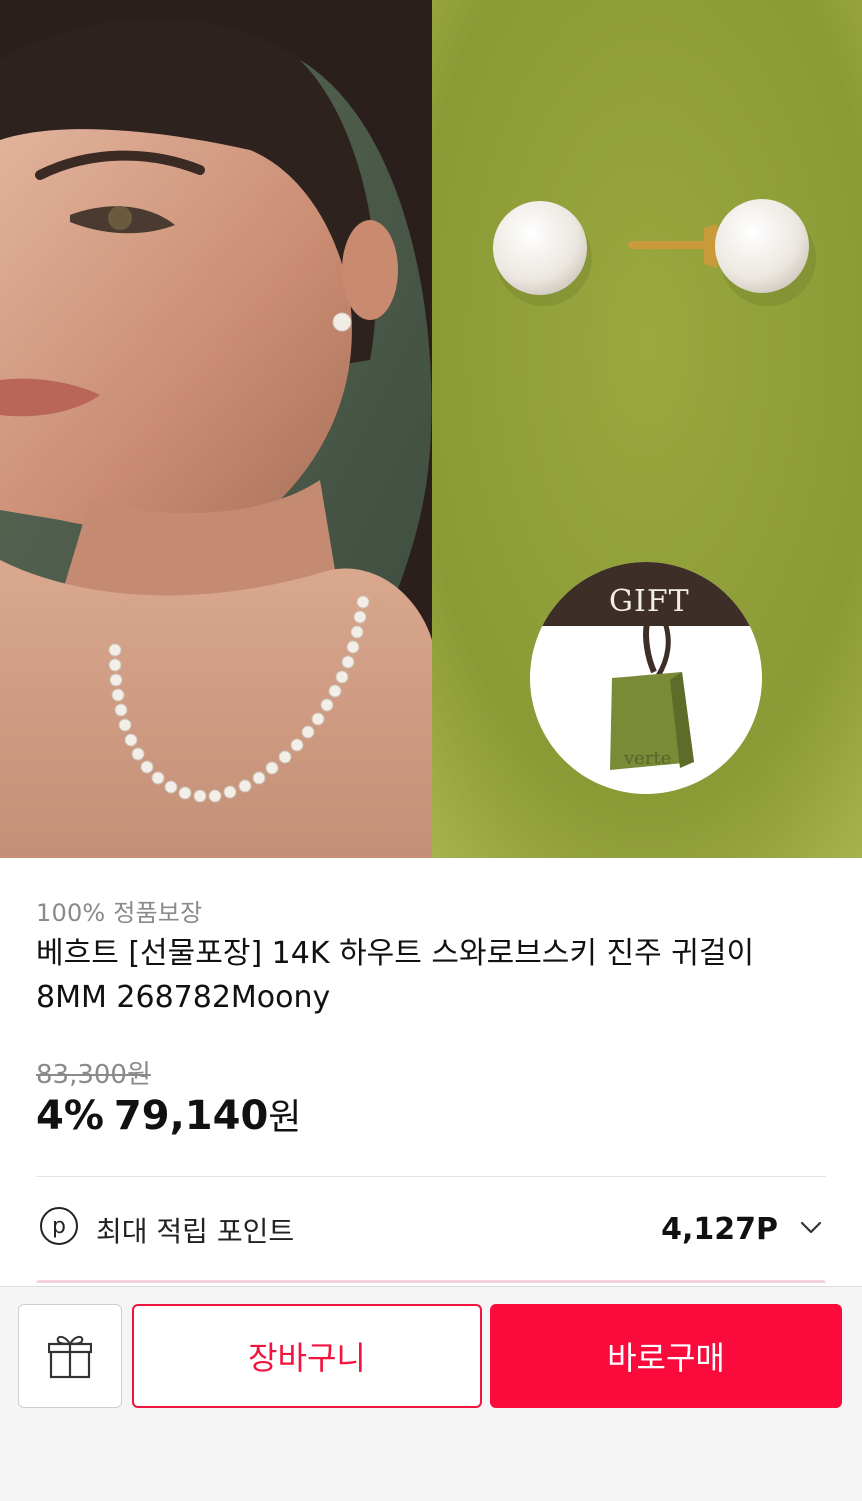 This screenshot has height=1501, width=862. Describe the element at coordinates (93, 1075) in the screenshot. I see `original-price: 83,300원` at that location.